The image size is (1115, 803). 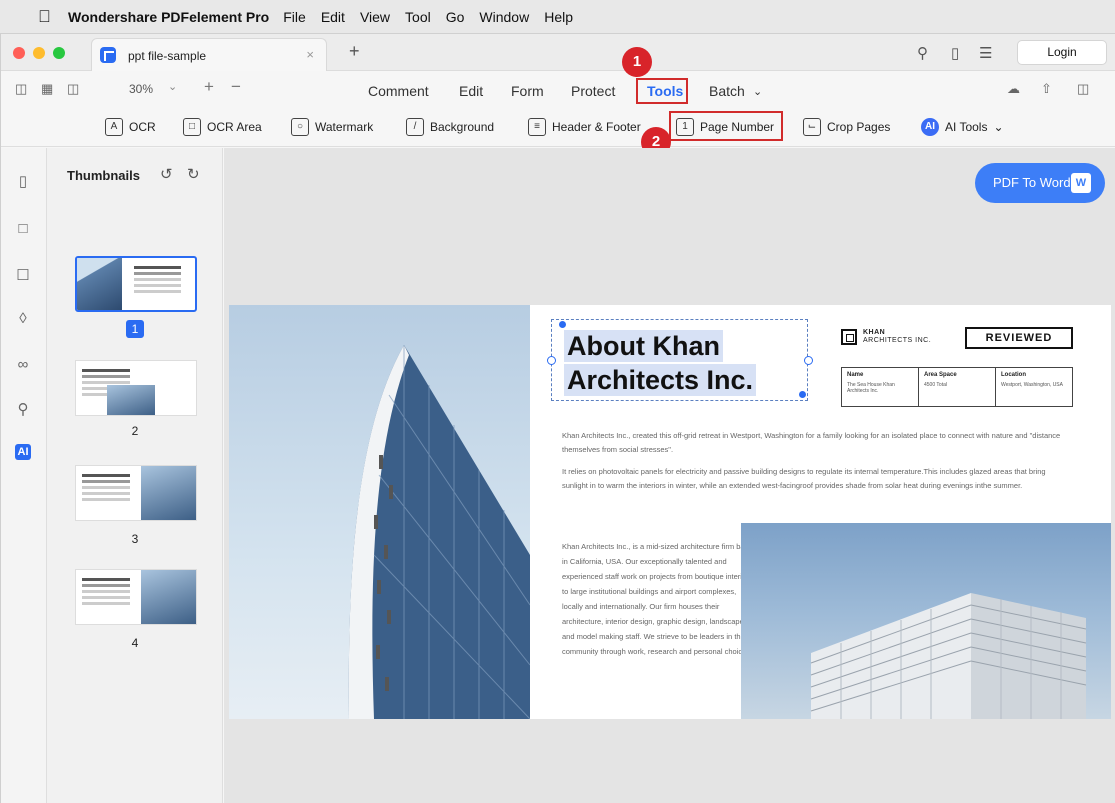 What do you see at coordinates (849, 337) in the screenshot?
I see `khan-logo-icon` at bounding box center [849, 337].